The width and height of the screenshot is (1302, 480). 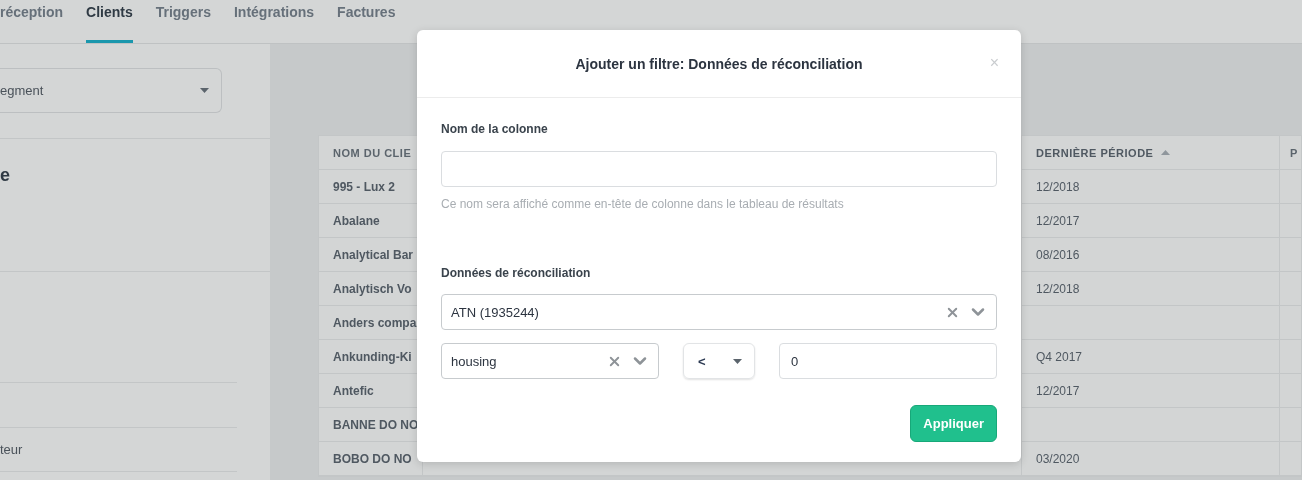 I want to click on operator-select: <, so click(x=719, y=361).